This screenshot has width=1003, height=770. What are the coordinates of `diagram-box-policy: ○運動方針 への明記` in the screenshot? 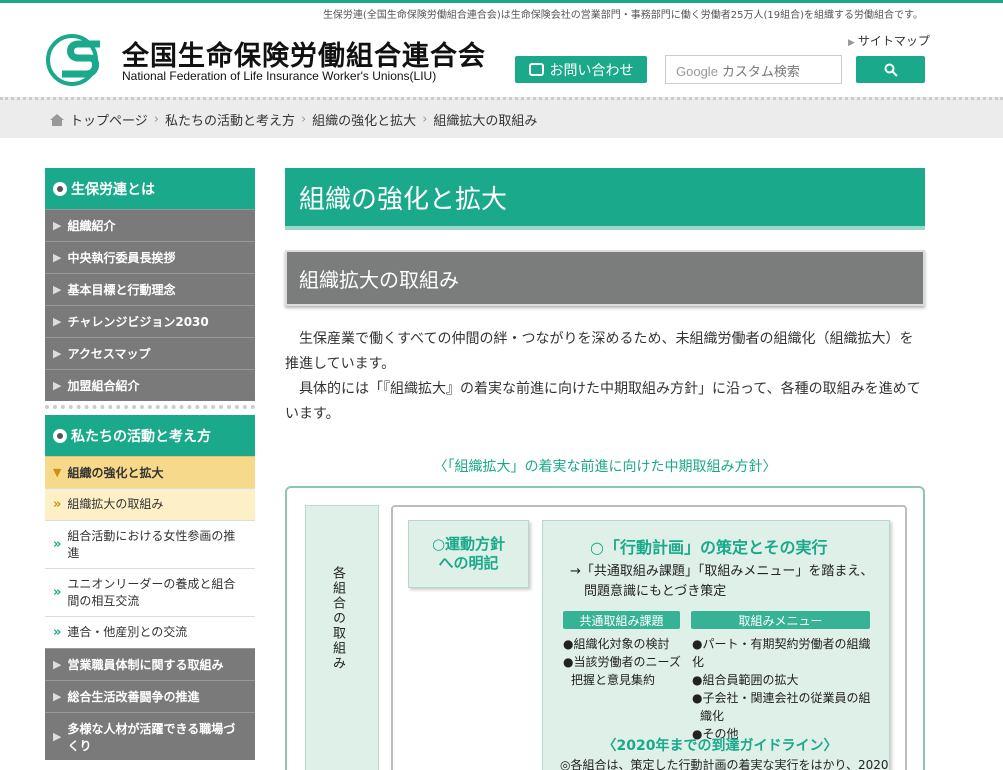 It's located at (468, 554).